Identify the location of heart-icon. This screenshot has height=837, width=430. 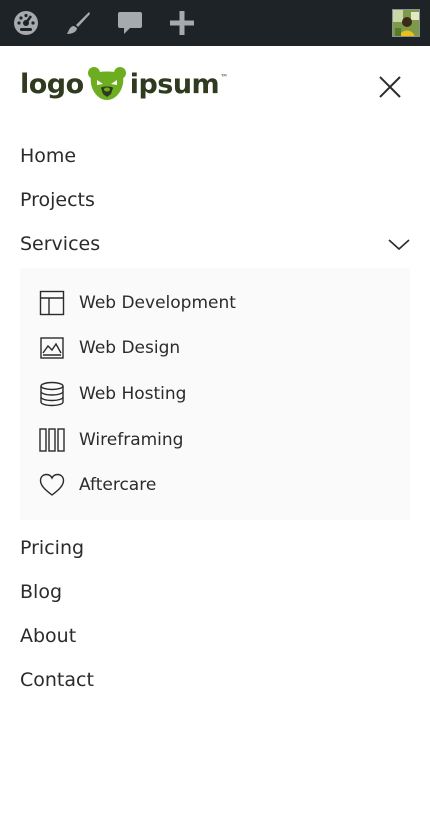
(52, 485).